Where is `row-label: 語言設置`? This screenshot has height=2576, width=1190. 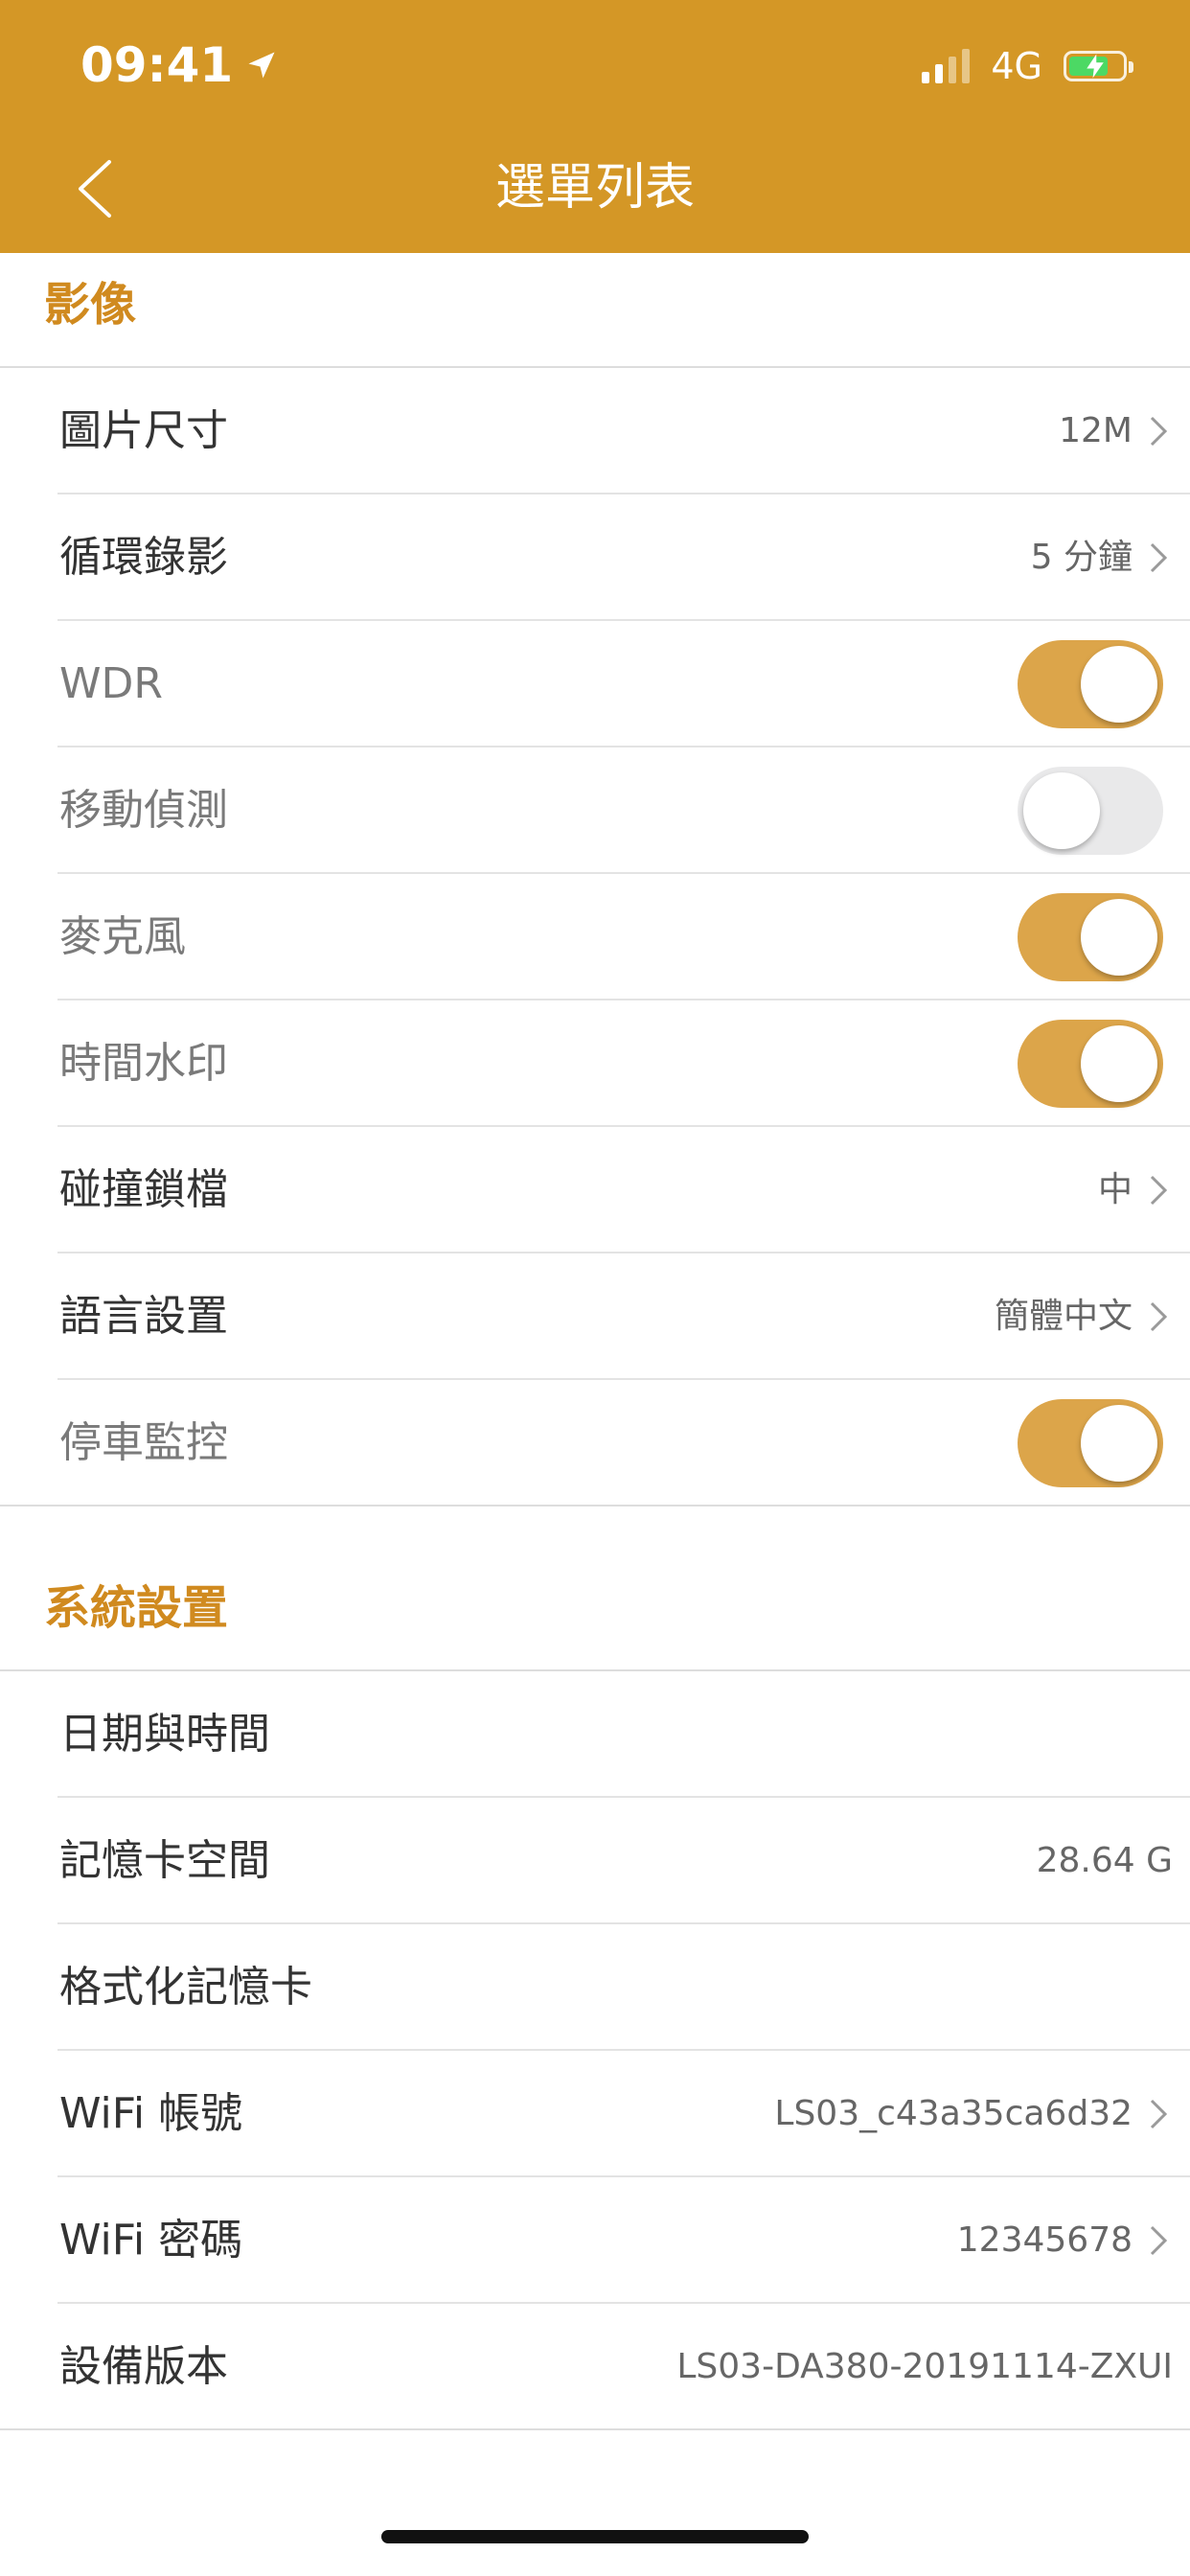
row-label: 語言設置 is located at coordinates (144, 1316).